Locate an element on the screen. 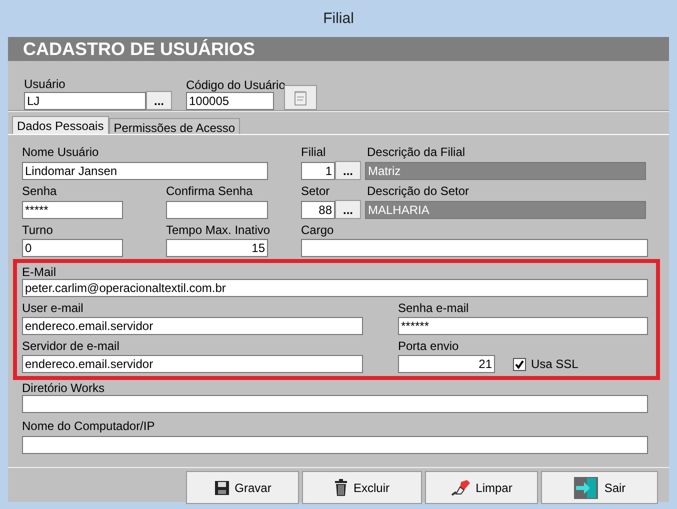 The image size is (677, 509). notepad-button is located at coordinates (300, 97).